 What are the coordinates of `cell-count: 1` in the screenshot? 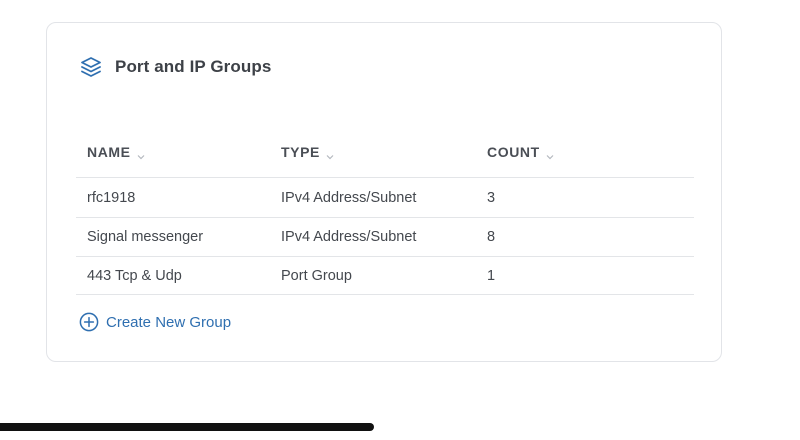 It's located at (491, 275).